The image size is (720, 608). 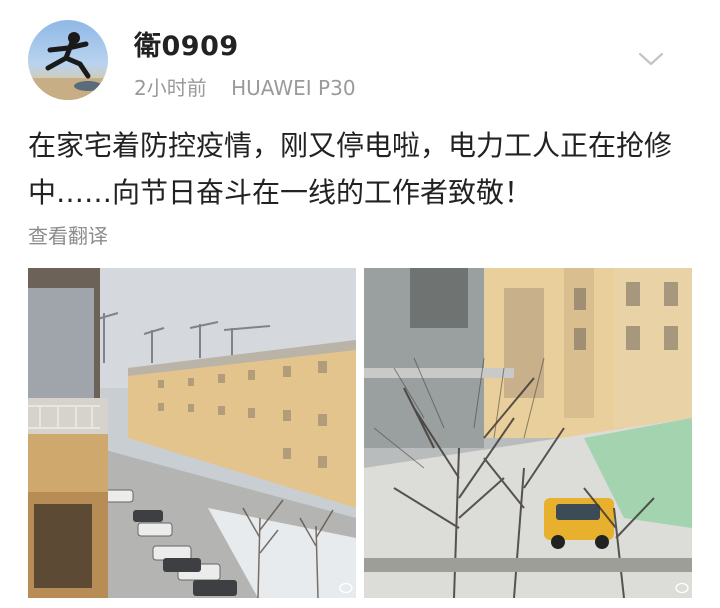 I want to click on post-meta: 2小时前 HUAWEI P30, so click(x=245, y=86).